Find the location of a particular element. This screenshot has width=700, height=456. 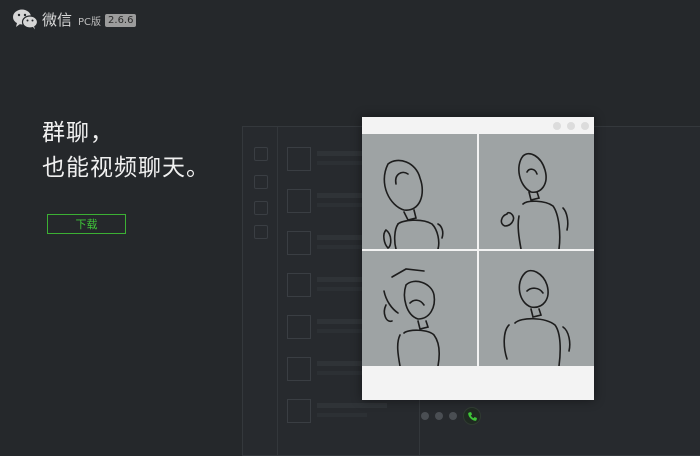

list-item is located at coordinates (347, 411).